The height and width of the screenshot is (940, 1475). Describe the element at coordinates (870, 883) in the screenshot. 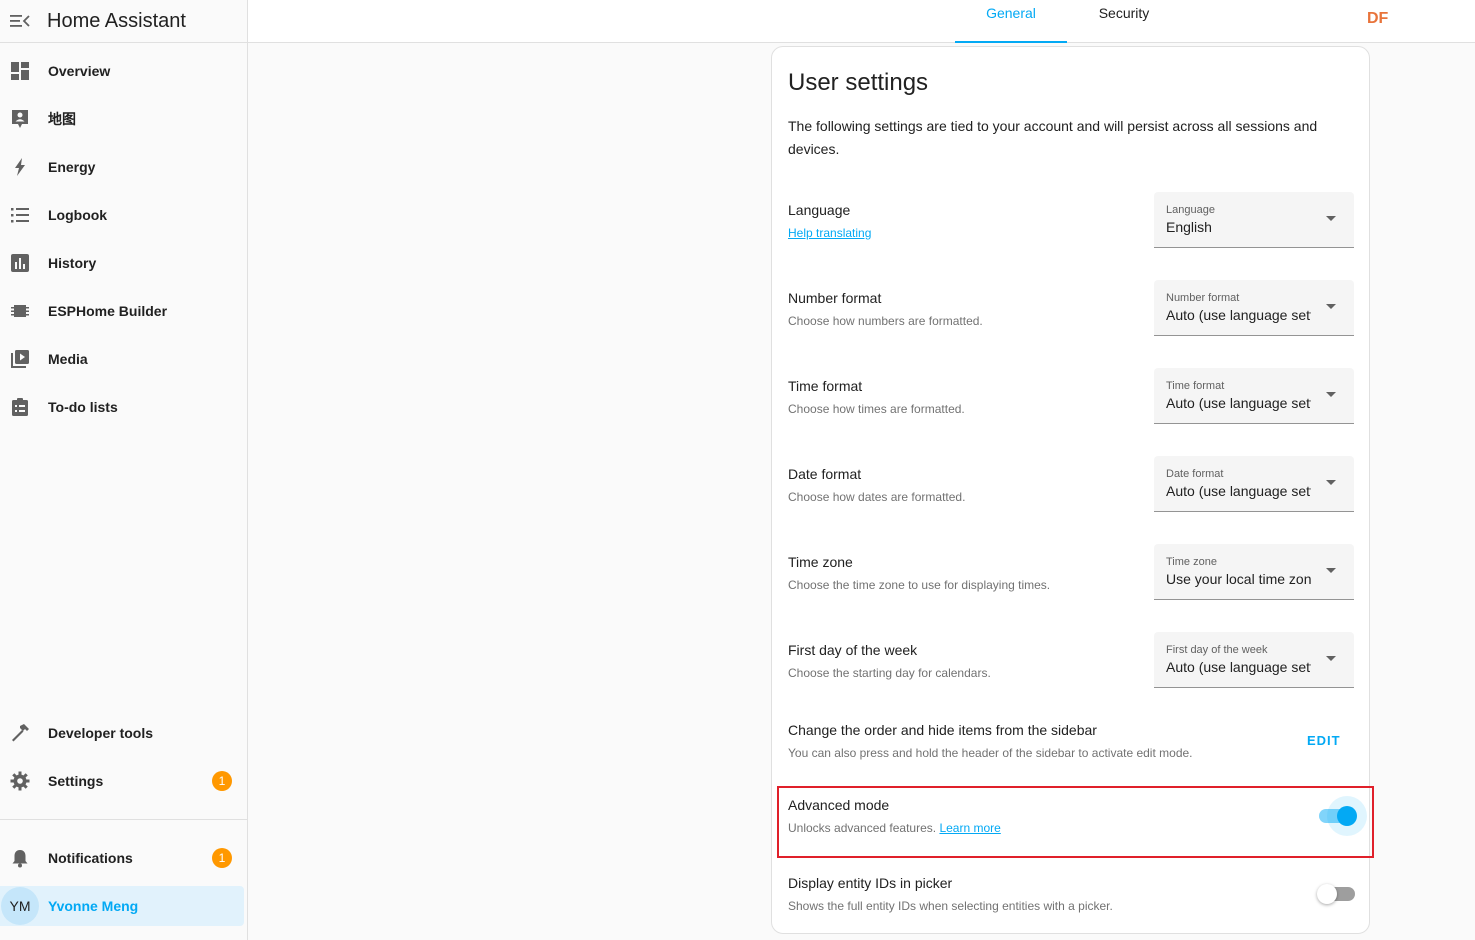

I see `entity-ids-title: Display entity IDs in picker` at that location.